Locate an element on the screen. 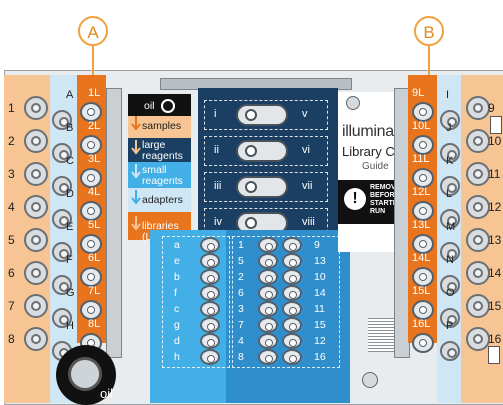 The height and width of the screenshot is (405, 503). sample-number: 10 is located at coordinates (495, 141).